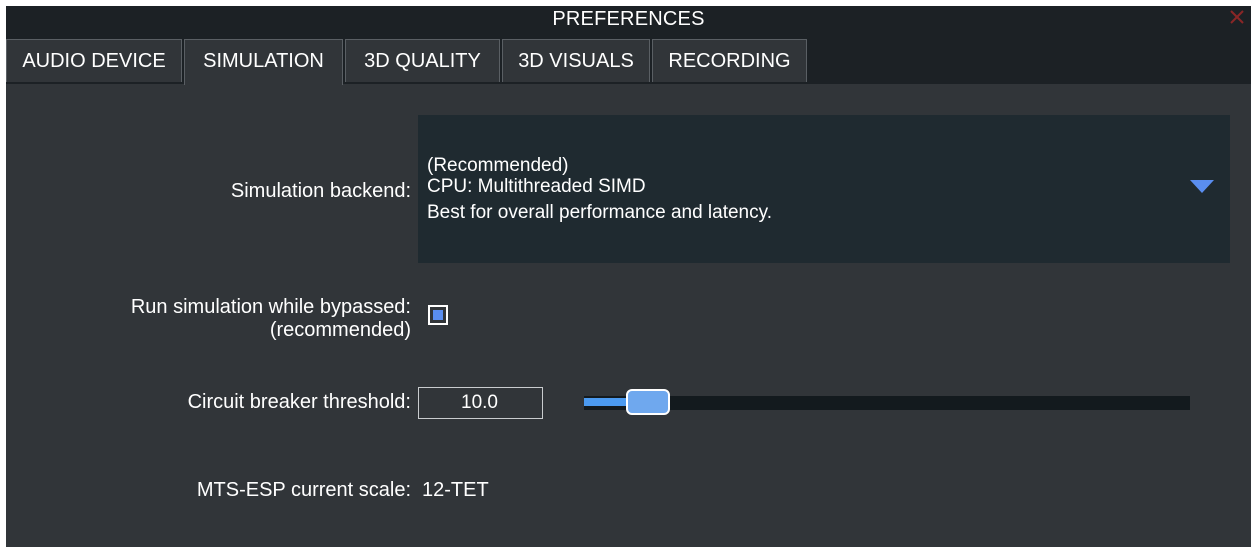 This screenshot has width=1251, height=547. I want to click on window-title: PREFERENCES, so click(628, 19).